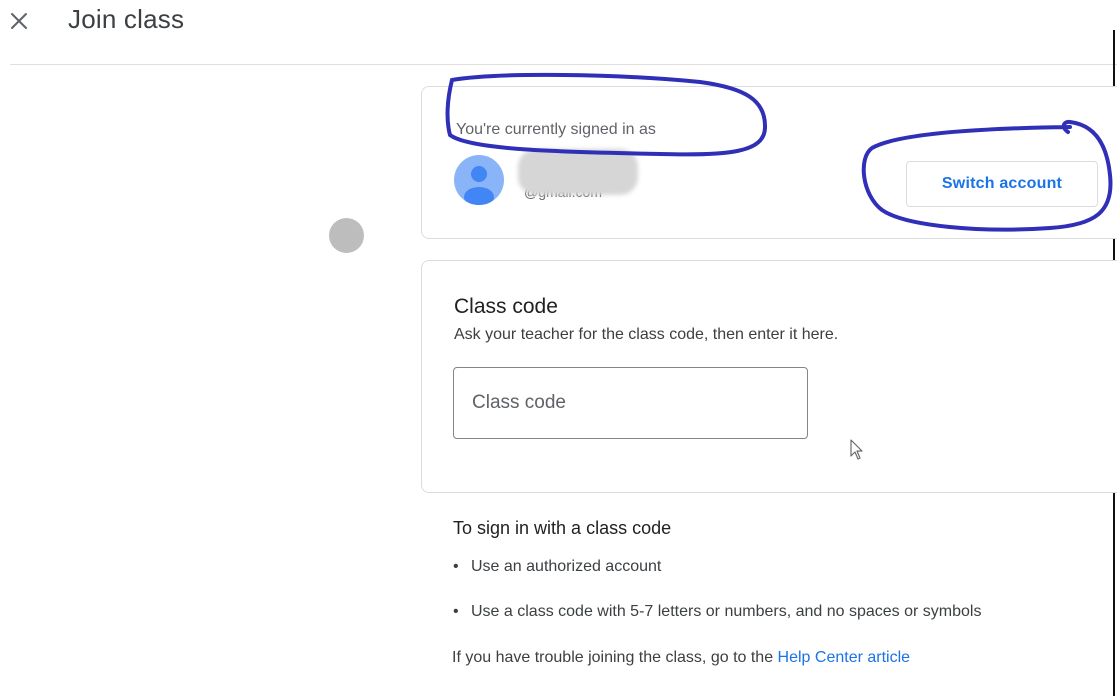  Describe the element at coordinates (1002, 184) in the screenshot. I see `switch-account-button: Switch account` at that location.